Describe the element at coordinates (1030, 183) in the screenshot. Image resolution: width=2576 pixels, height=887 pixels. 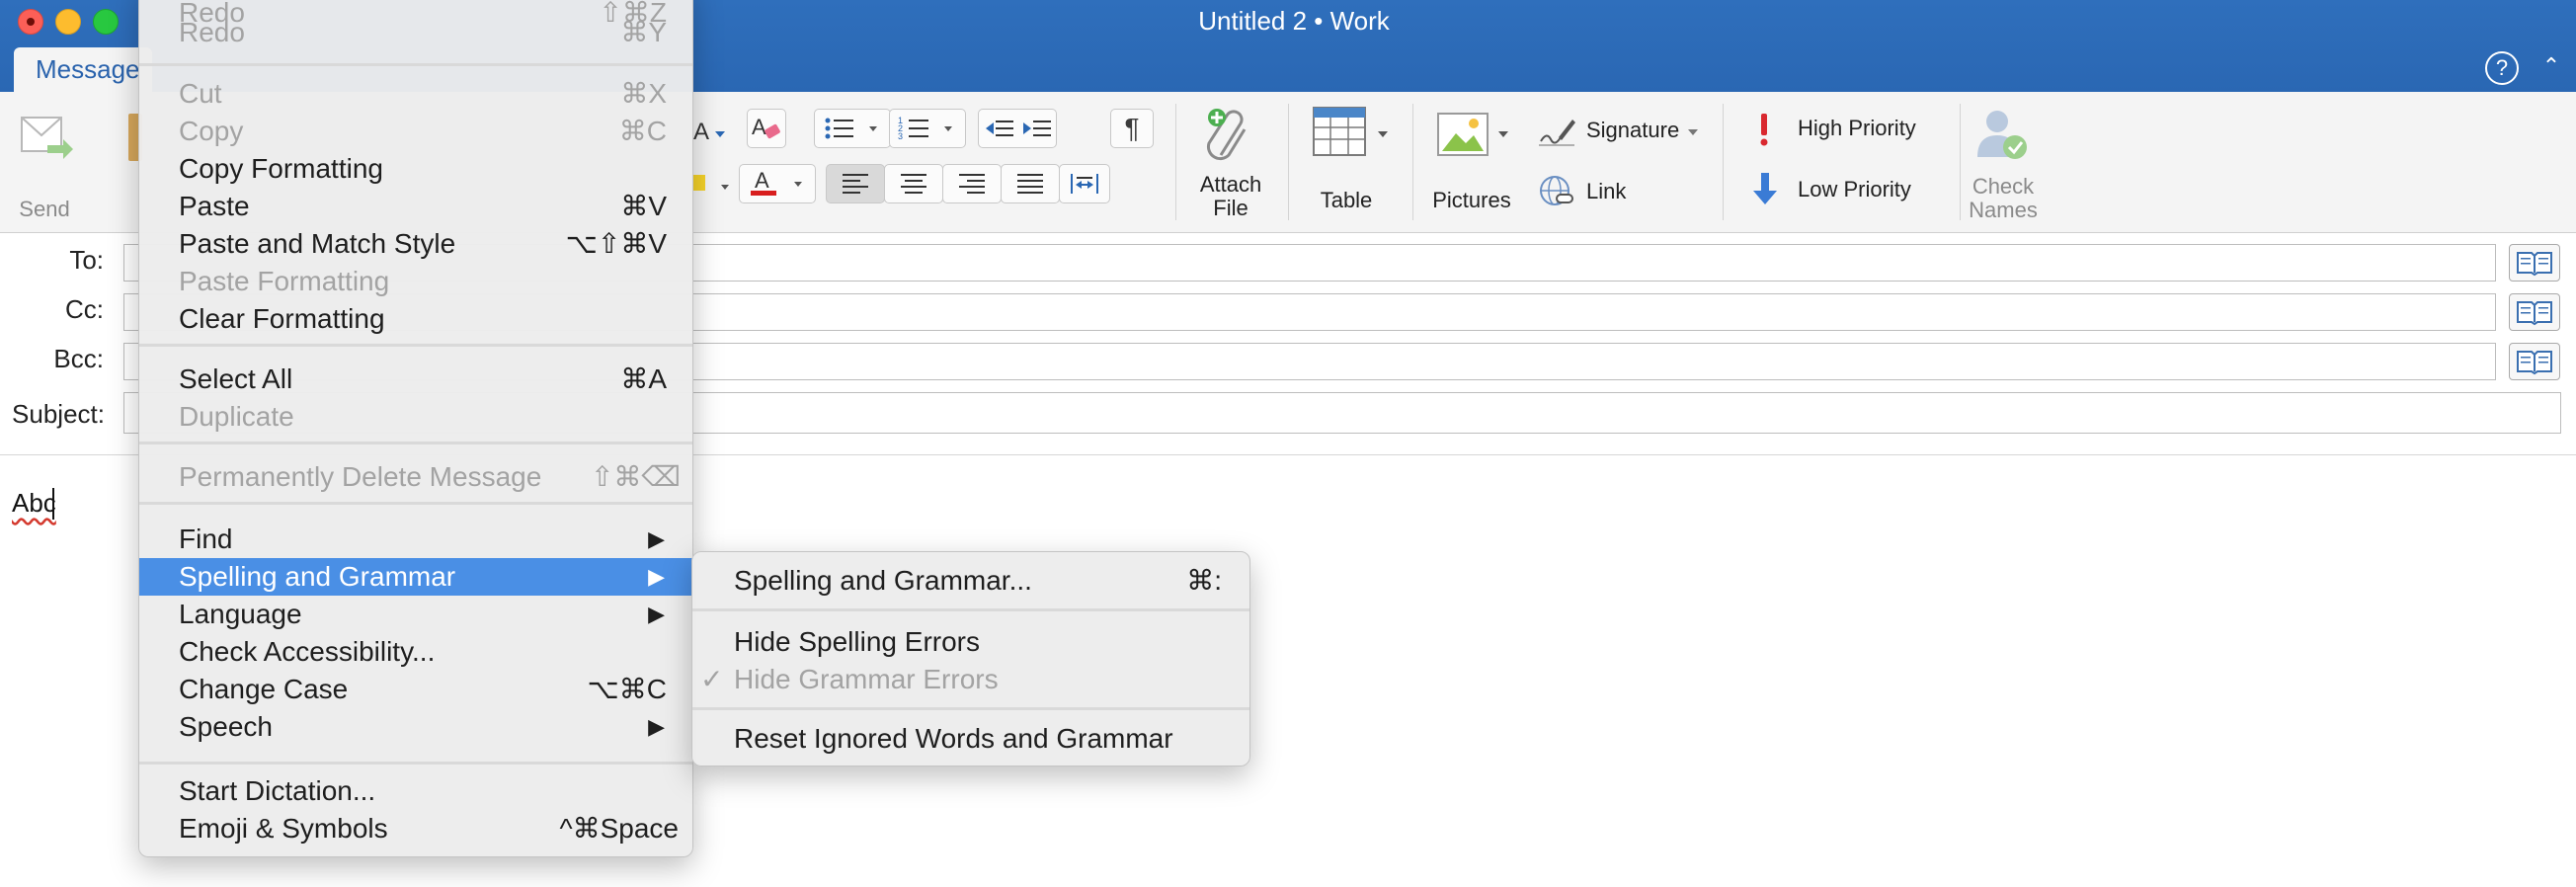
I see `justify-icon` at that location.